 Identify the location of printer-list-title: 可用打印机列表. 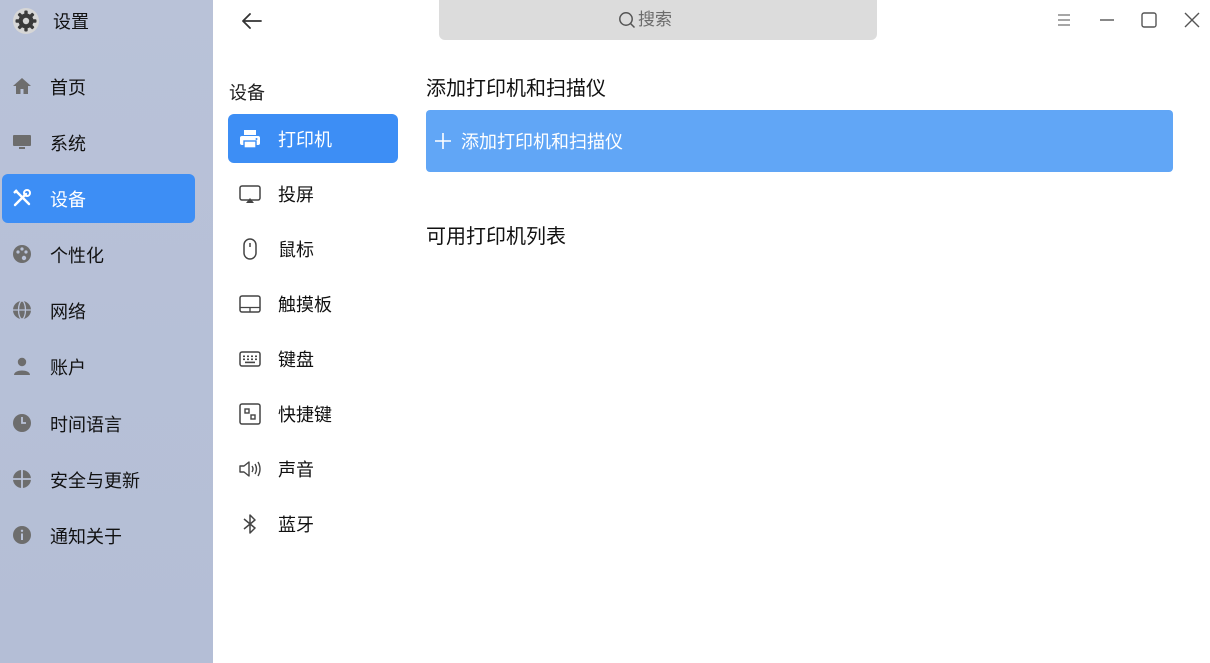
(496, 236).